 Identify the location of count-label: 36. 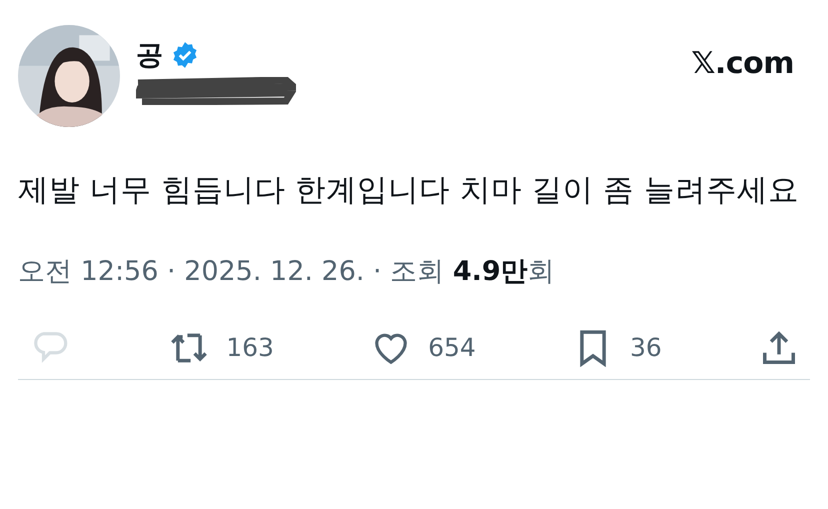
(646, 348).